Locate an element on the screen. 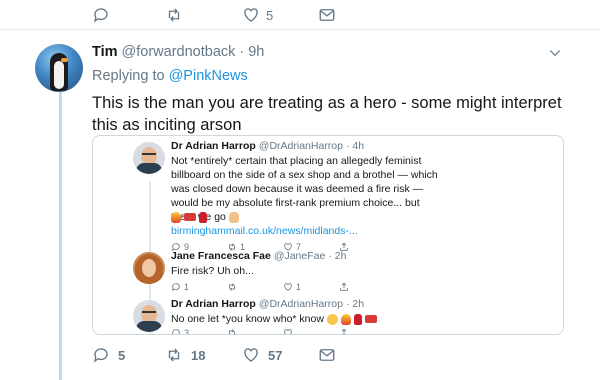  embedded-actions-3: 3 is located at coordinates (283, 331).